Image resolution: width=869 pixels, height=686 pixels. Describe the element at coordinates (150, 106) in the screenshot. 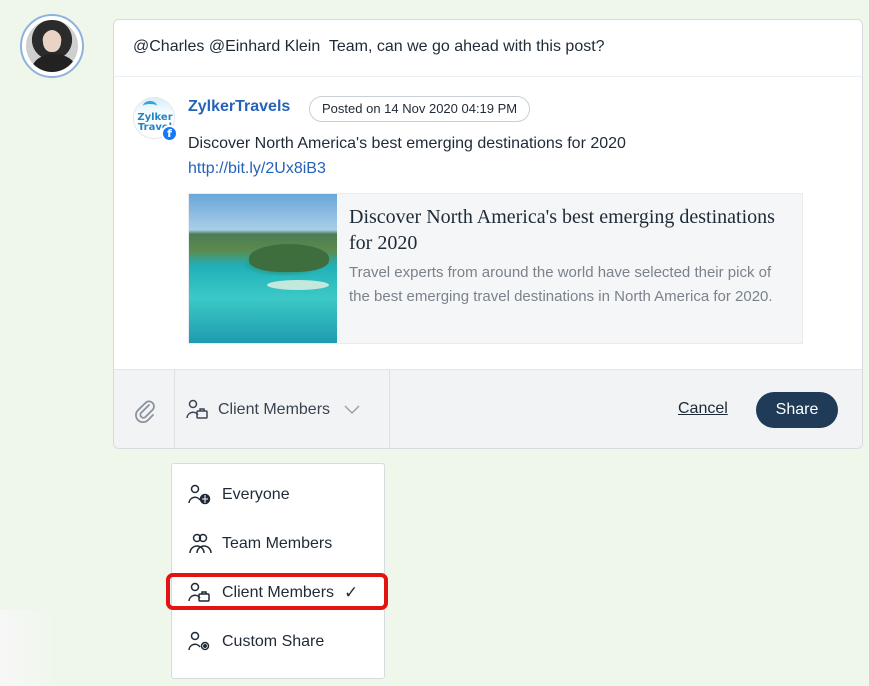

I see `palm-icon` at that location.